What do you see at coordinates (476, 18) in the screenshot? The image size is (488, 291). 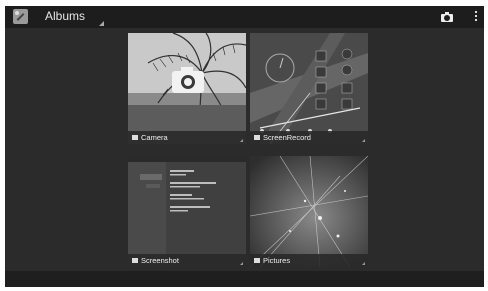 I see `overflow-menu-icon` at bounding box center [476, 18].